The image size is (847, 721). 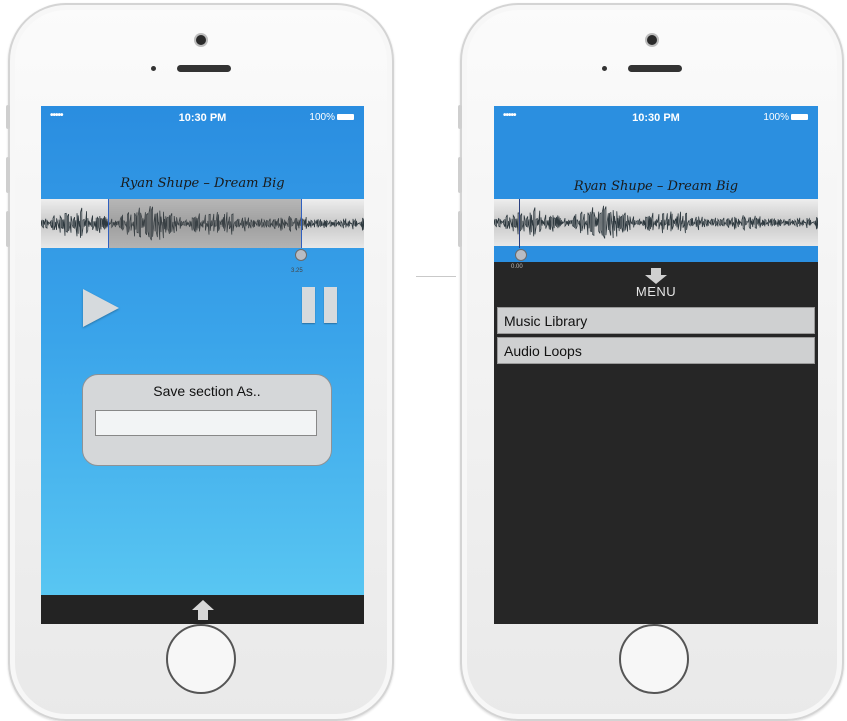 What do you see at coordinates (206, 423) in the screenshot?
I see `section-name-input` at bounding box center [206, 423].